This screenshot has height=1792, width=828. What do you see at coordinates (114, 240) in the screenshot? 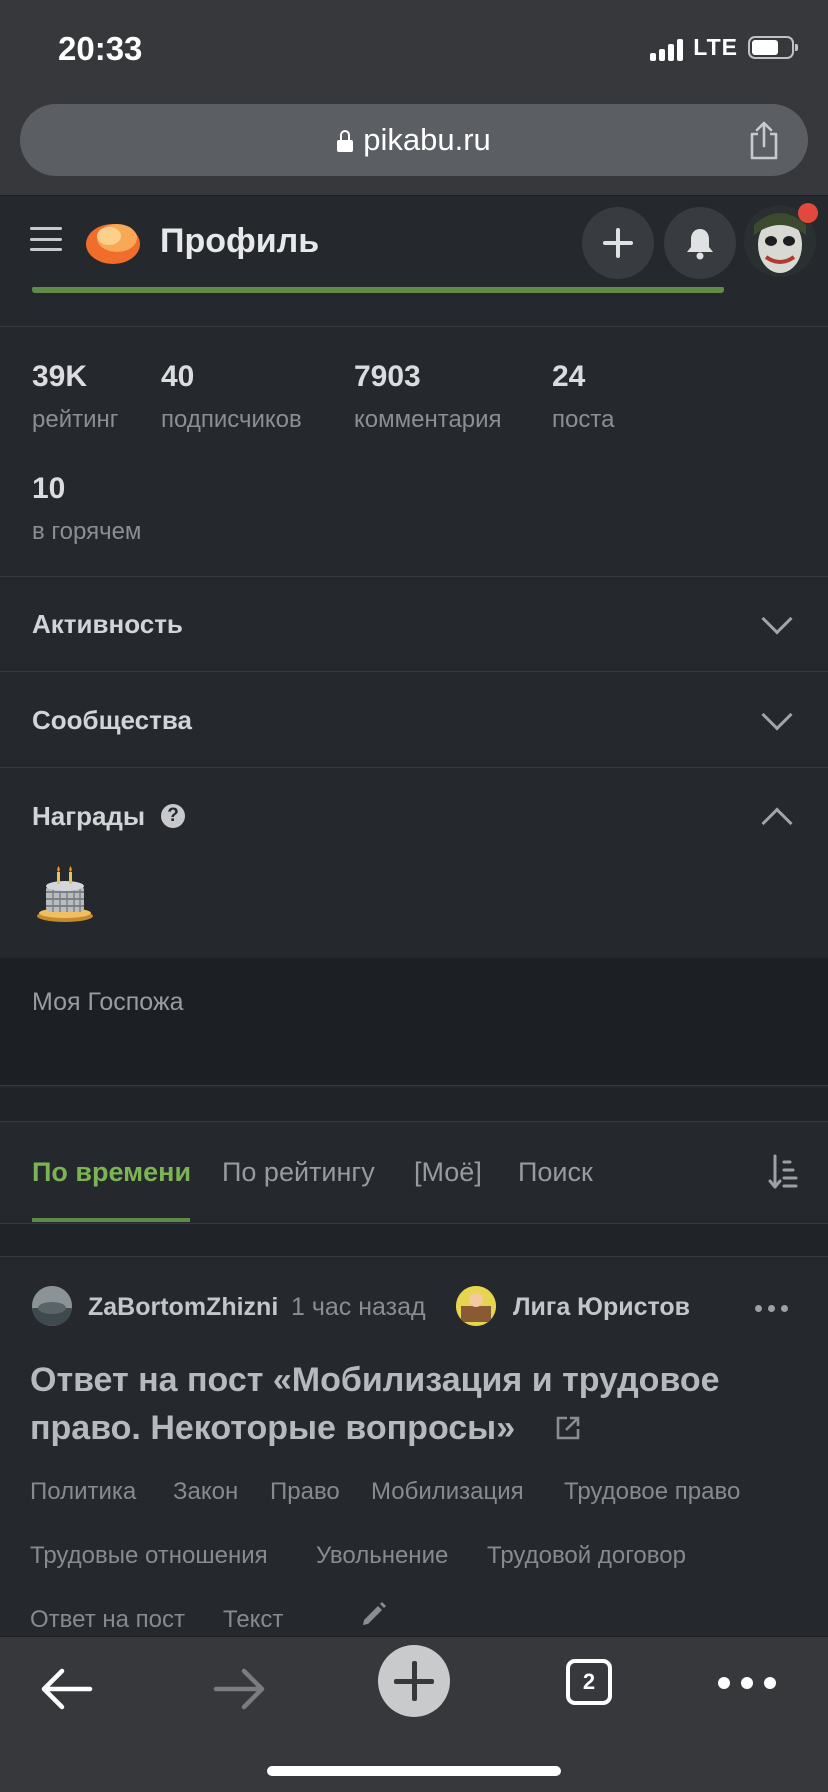
I see `pikabu-logo` at bounding box center [114, 240].